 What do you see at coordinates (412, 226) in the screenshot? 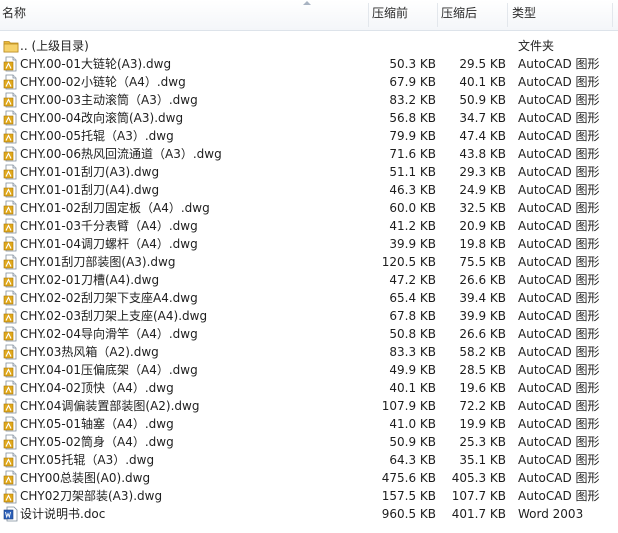
I see `file-compressed-size: 41.2 KB` at bounding box center [412, 226].